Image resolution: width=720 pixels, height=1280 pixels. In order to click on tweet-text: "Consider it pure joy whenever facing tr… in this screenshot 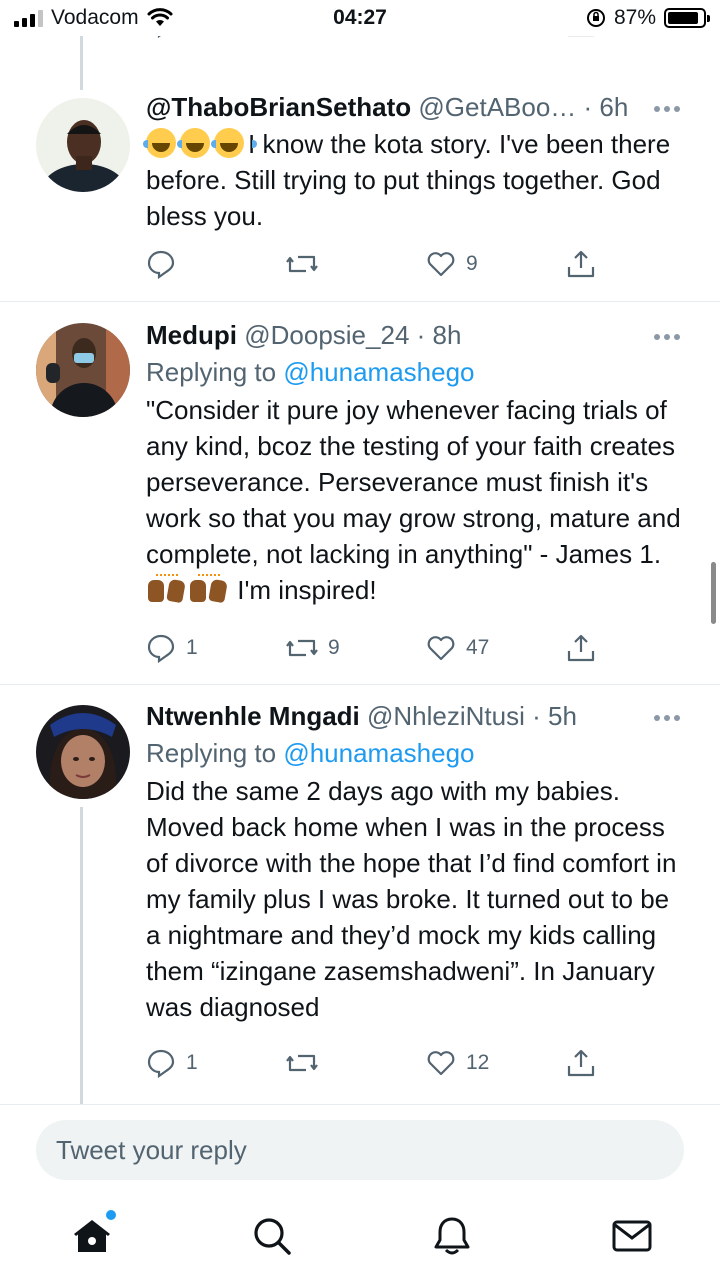, I will do `click(415, 500)`.